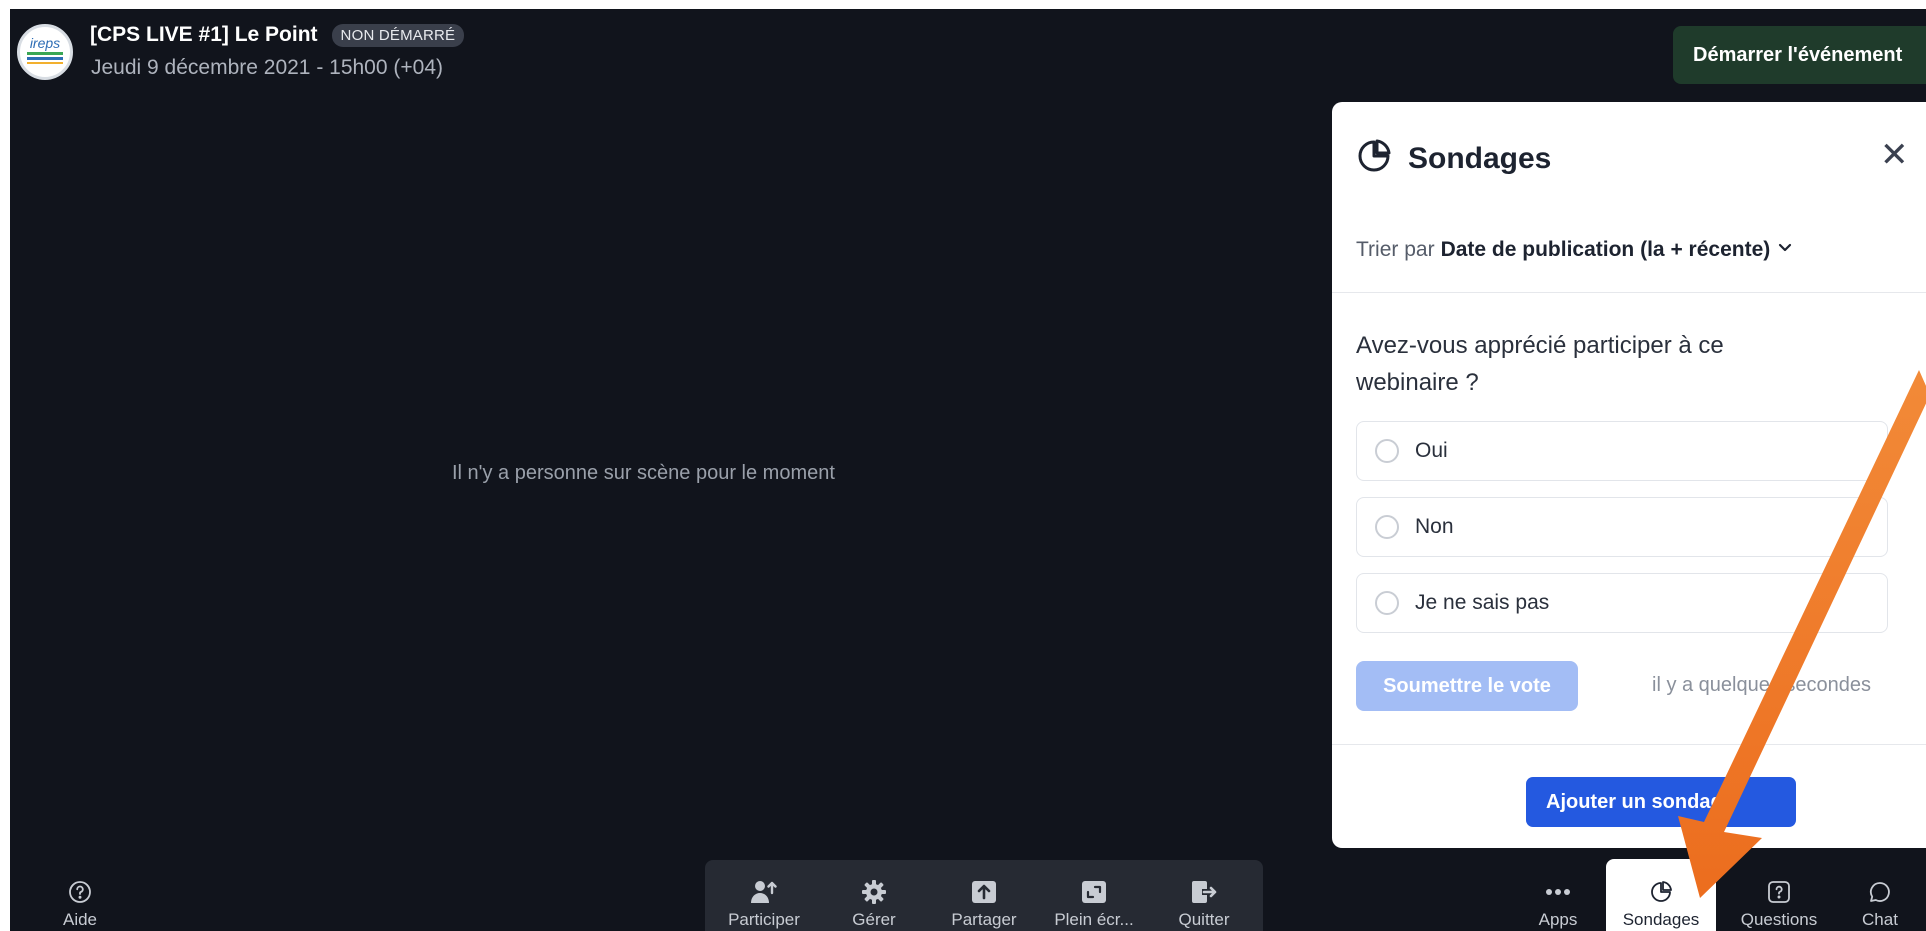  Describe the element at coordinates (1480, 158) in the screenshot. I see `polls-panel-title: Sondages` at that location.